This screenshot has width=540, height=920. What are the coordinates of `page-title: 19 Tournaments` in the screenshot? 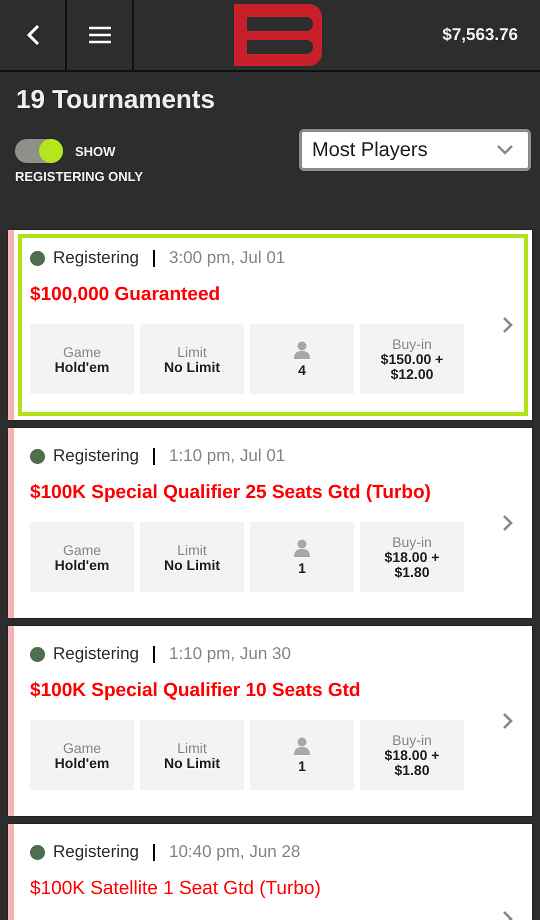 It's located at (116, 99).